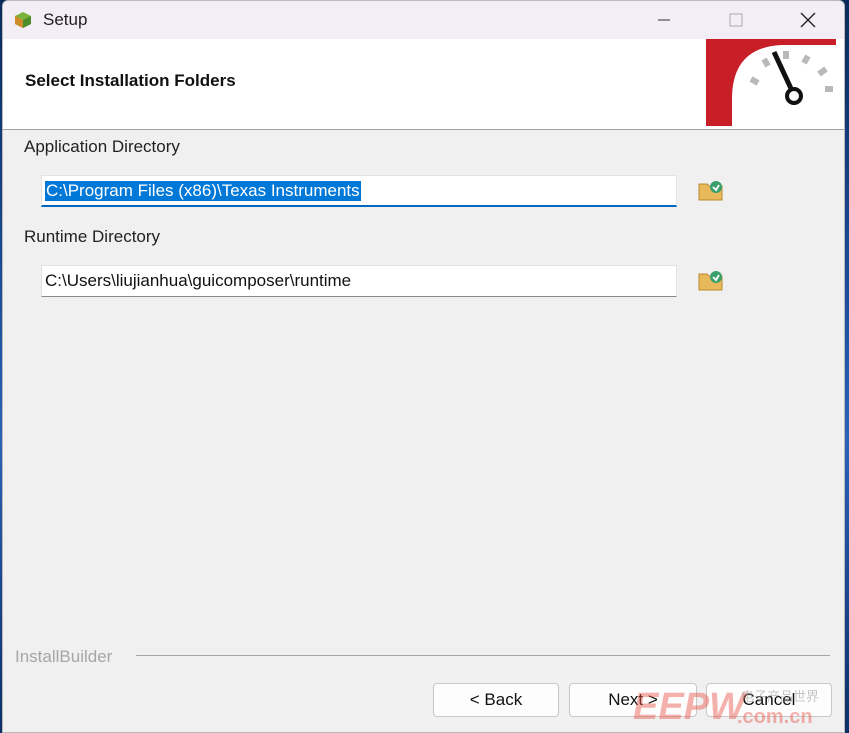 This screenshot has width=849, height=733. Describe the element at coordinates (92, 236) in the screenshot. I see `runtime-directory-label: Runtime Directory` at that location.